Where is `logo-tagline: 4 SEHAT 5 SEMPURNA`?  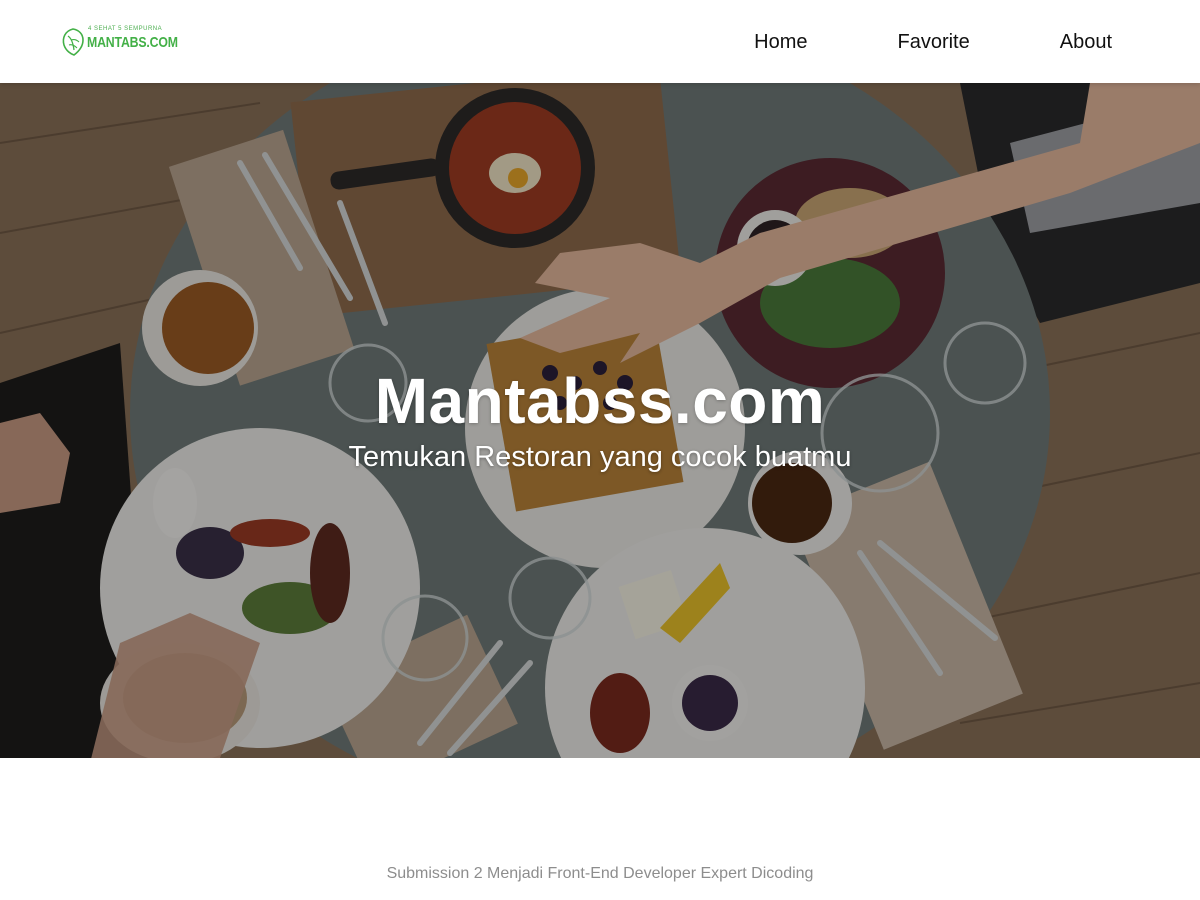 logo-tagline: 4 SEHAT 5 SEMPURNA is located at coordinates (125, 29).